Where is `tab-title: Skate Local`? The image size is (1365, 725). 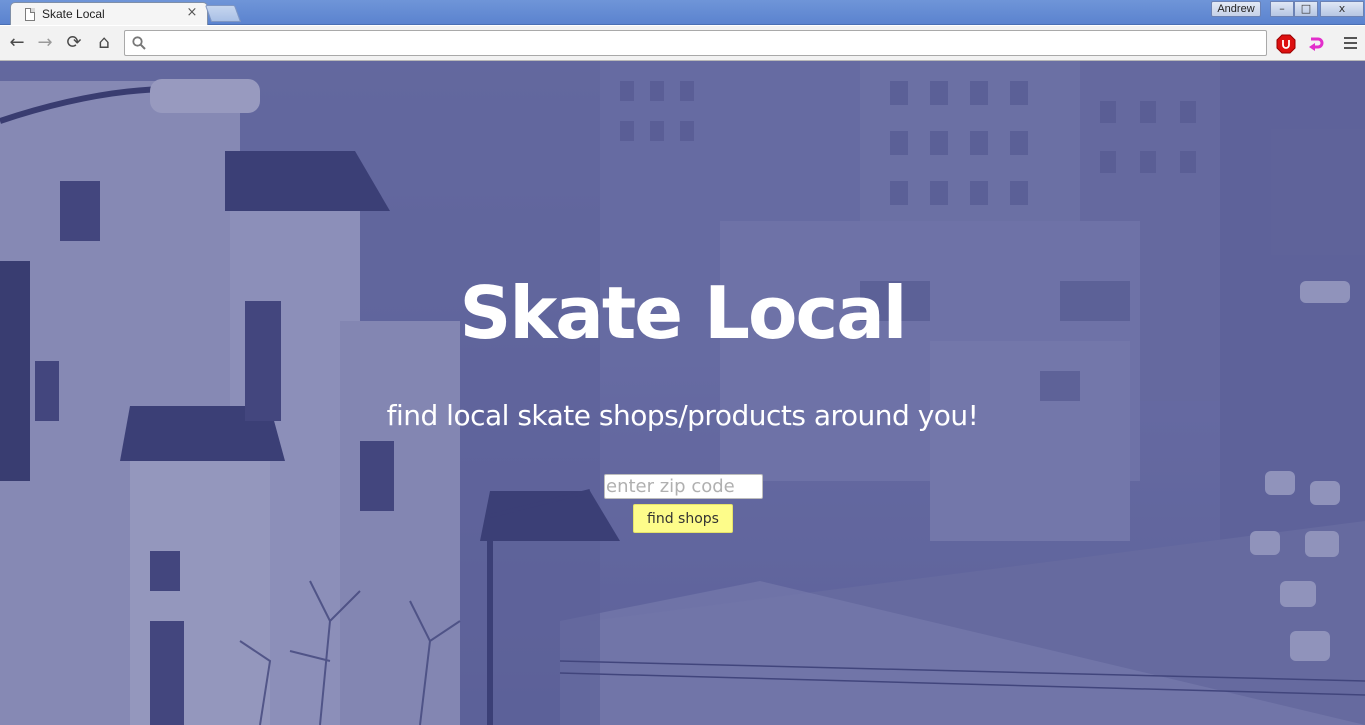 tab-title: Skate Local is located at coordinates (73, 14).